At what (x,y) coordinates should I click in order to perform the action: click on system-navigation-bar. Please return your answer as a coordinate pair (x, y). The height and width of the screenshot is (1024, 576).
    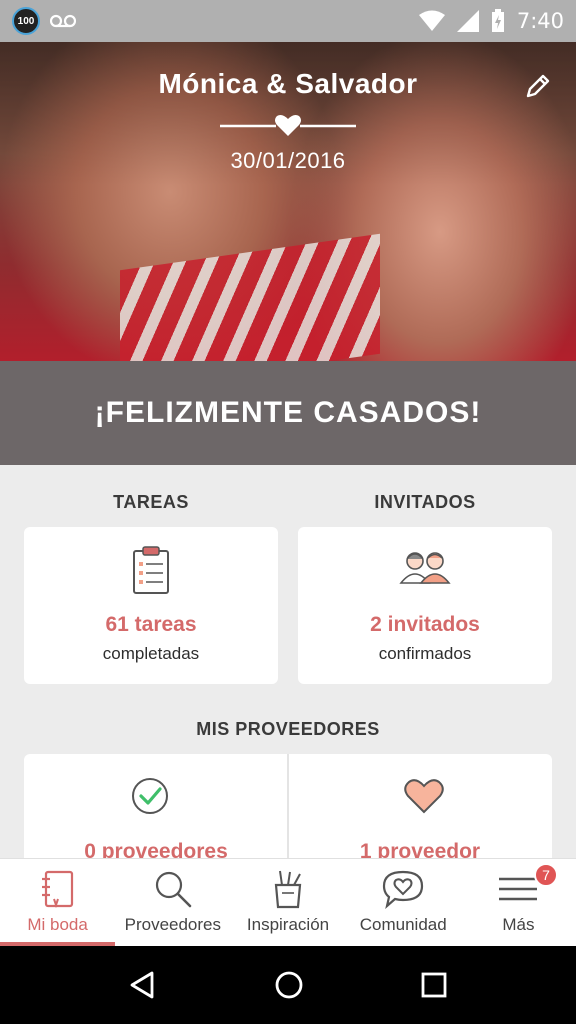
    Looking at the image, I should click on (288, 985).